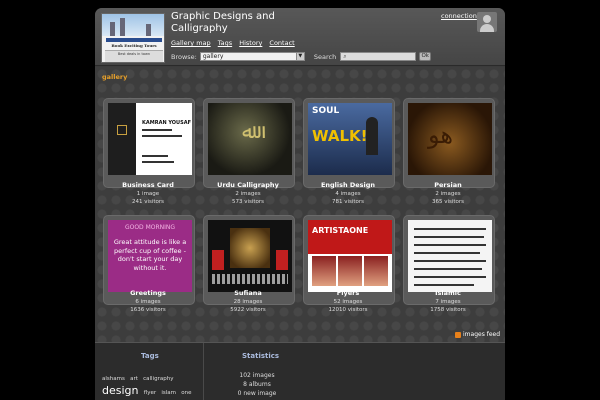 The width and height of the screenshot is (600, 400). I want to click on statistics-list: 102 images 8 albums 0 new image, so click(257, 384).